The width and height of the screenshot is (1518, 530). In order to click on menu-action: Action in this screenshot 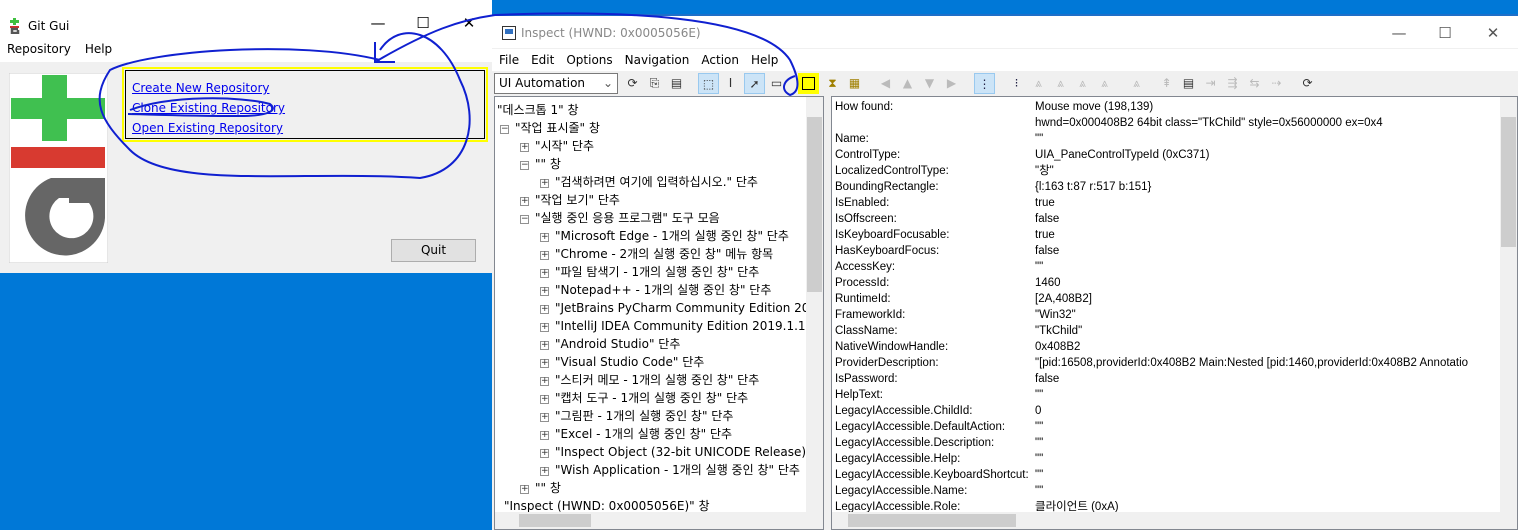, I will do `click(720, 60)`.